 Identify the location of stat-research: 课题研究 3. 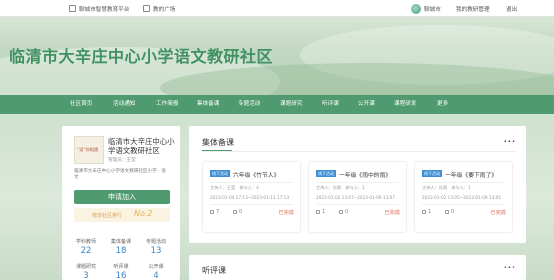
(86, 271).